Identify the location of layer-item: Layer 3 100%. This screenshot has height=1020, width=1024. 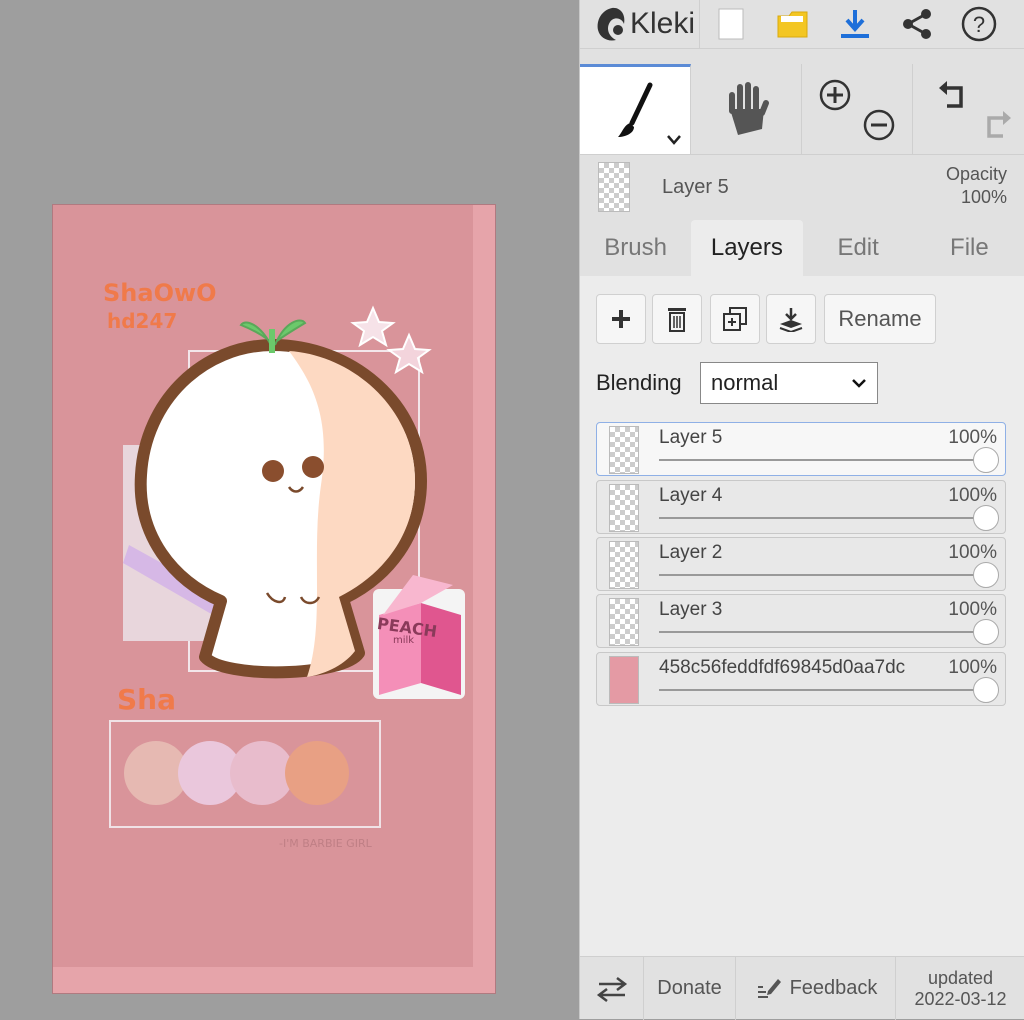
(801, 621).